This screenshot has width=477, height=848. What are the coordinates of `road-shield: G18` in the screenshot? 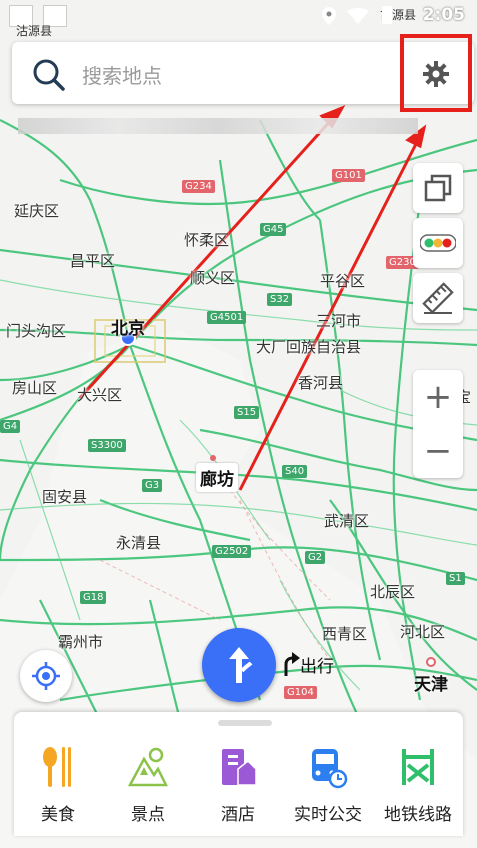 It's located at (93, 597).